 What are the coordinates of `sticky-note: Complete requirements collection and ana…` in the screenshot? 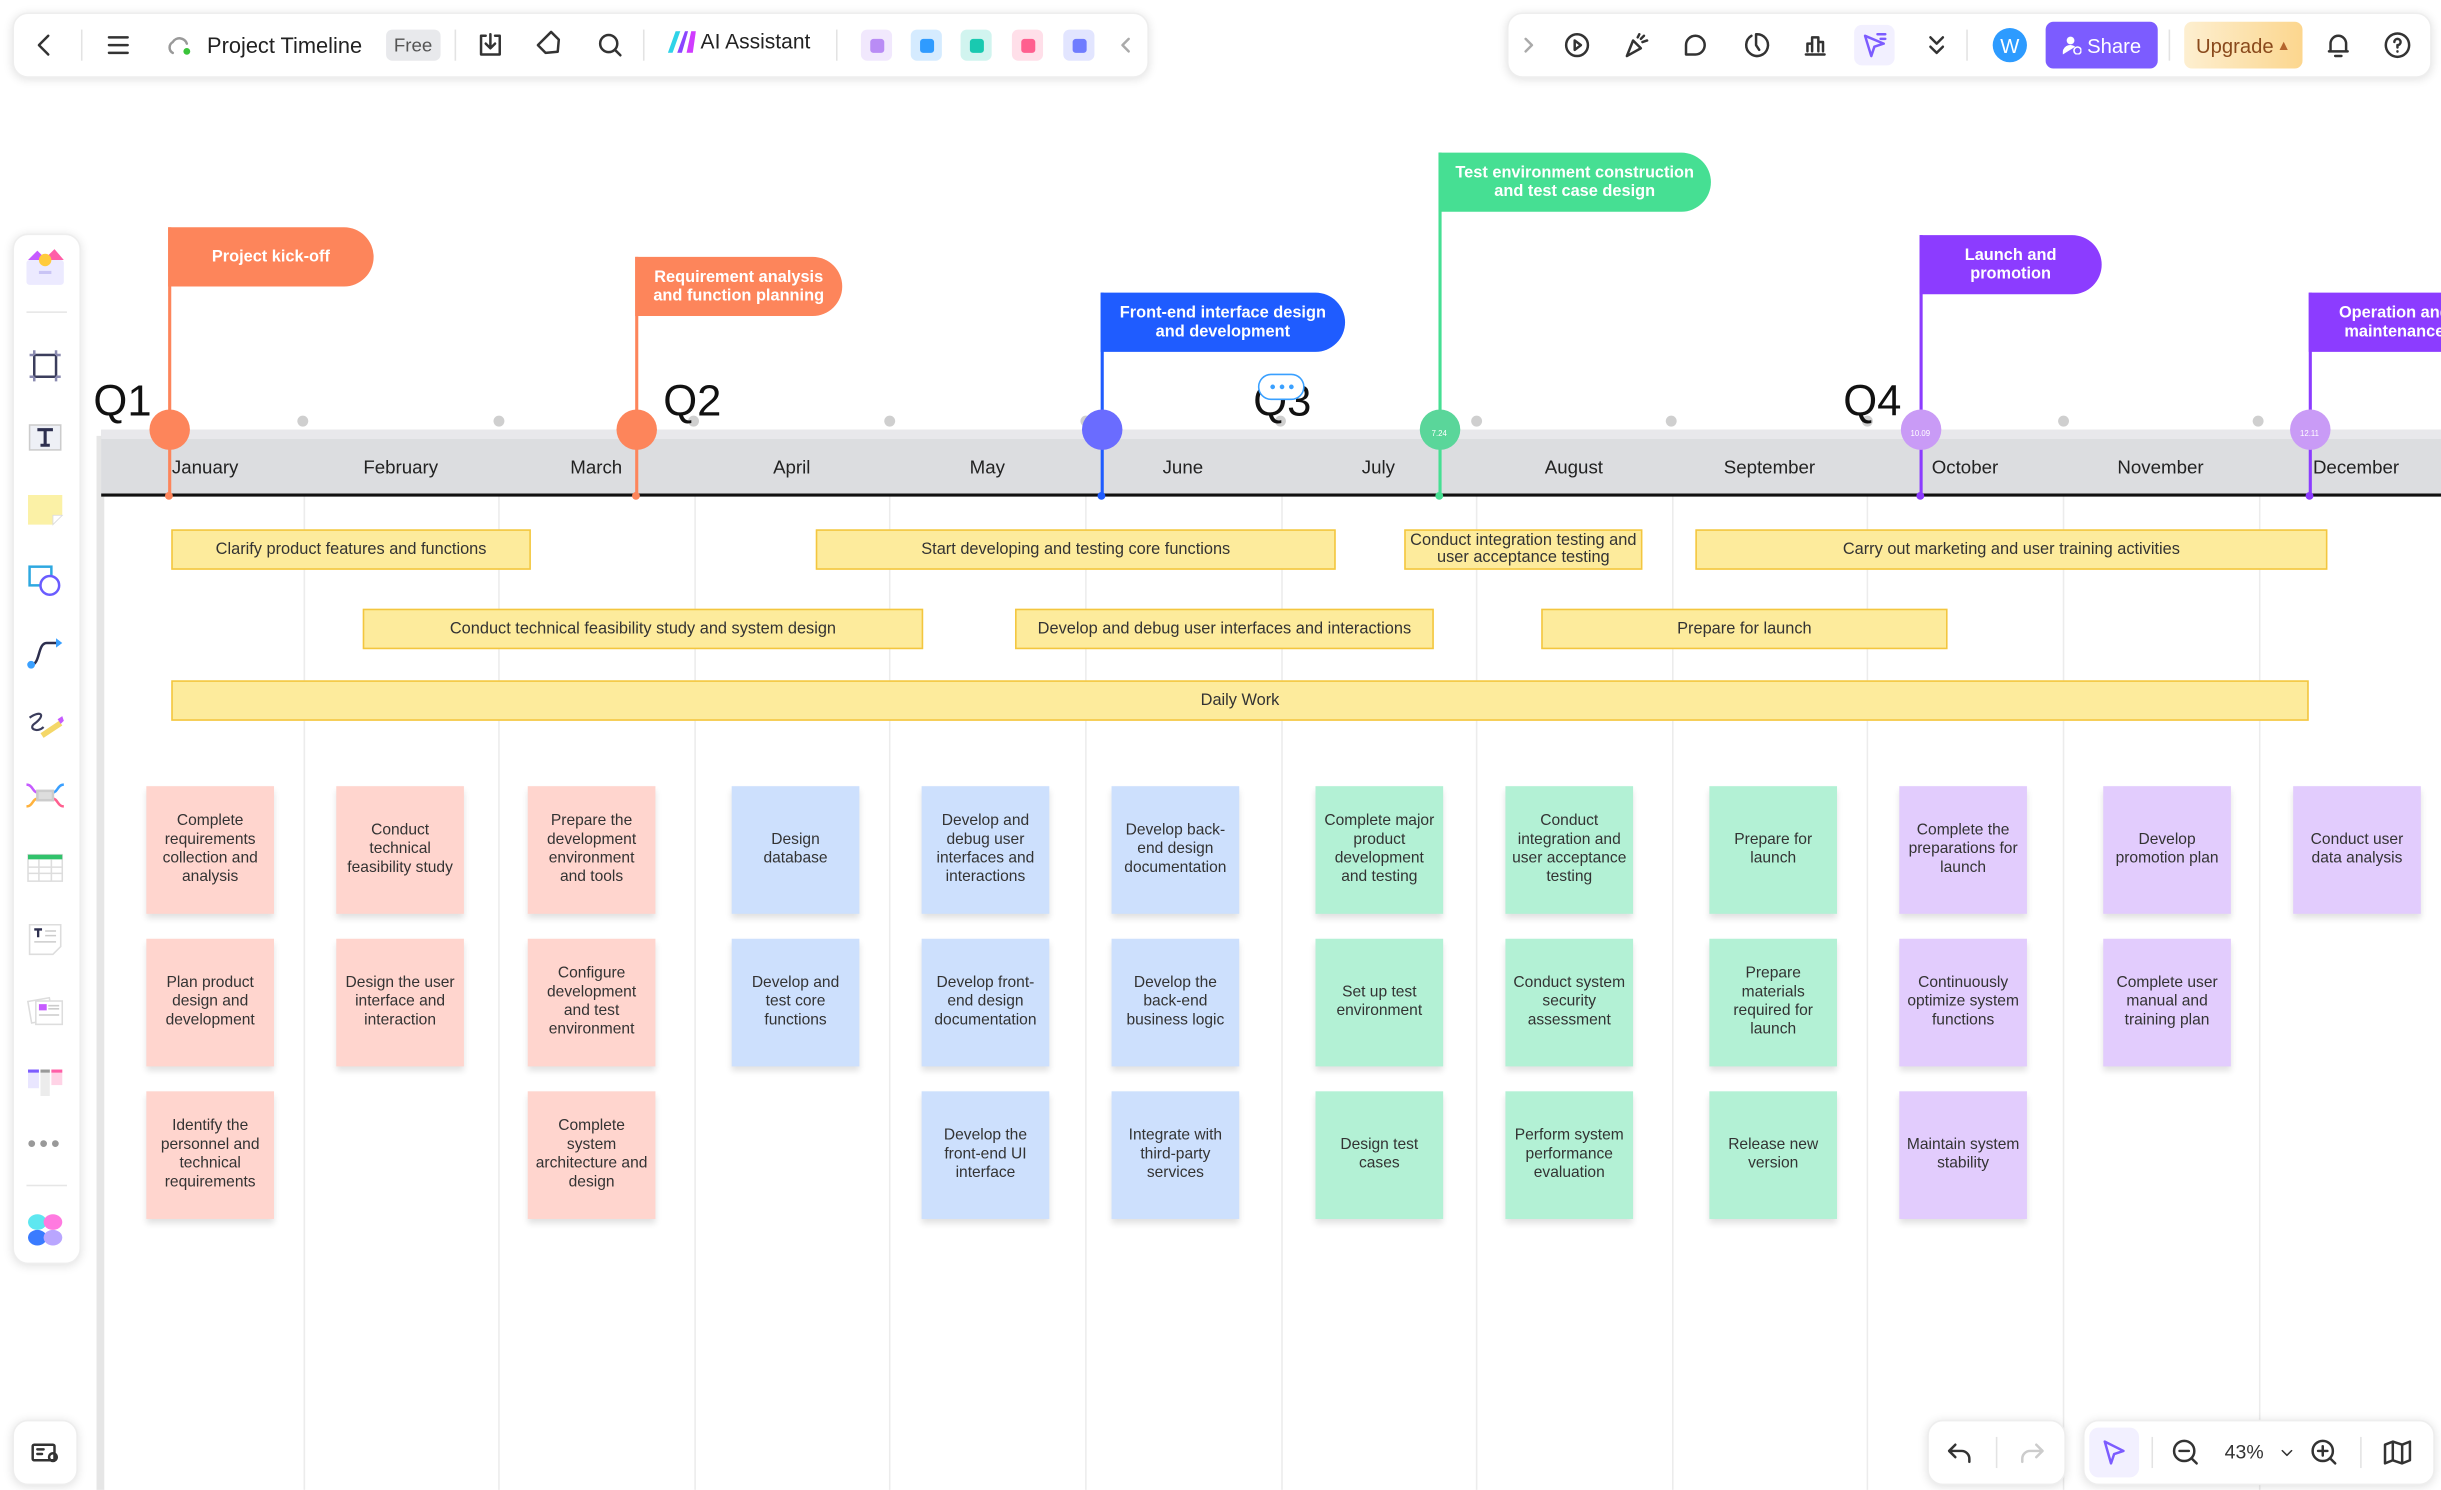 It's located at (210, 850).